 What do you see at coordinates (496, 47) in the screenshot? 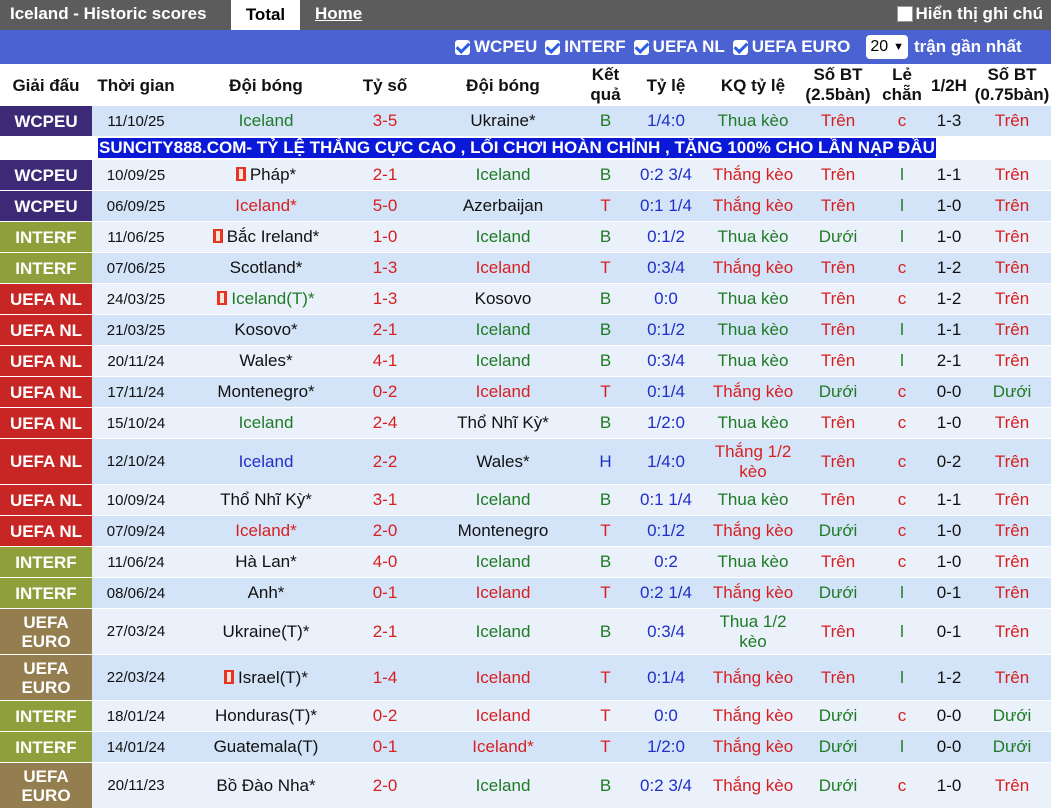
I see `filter-wcpeu: WCPEU` at bounding box center [496, 47].